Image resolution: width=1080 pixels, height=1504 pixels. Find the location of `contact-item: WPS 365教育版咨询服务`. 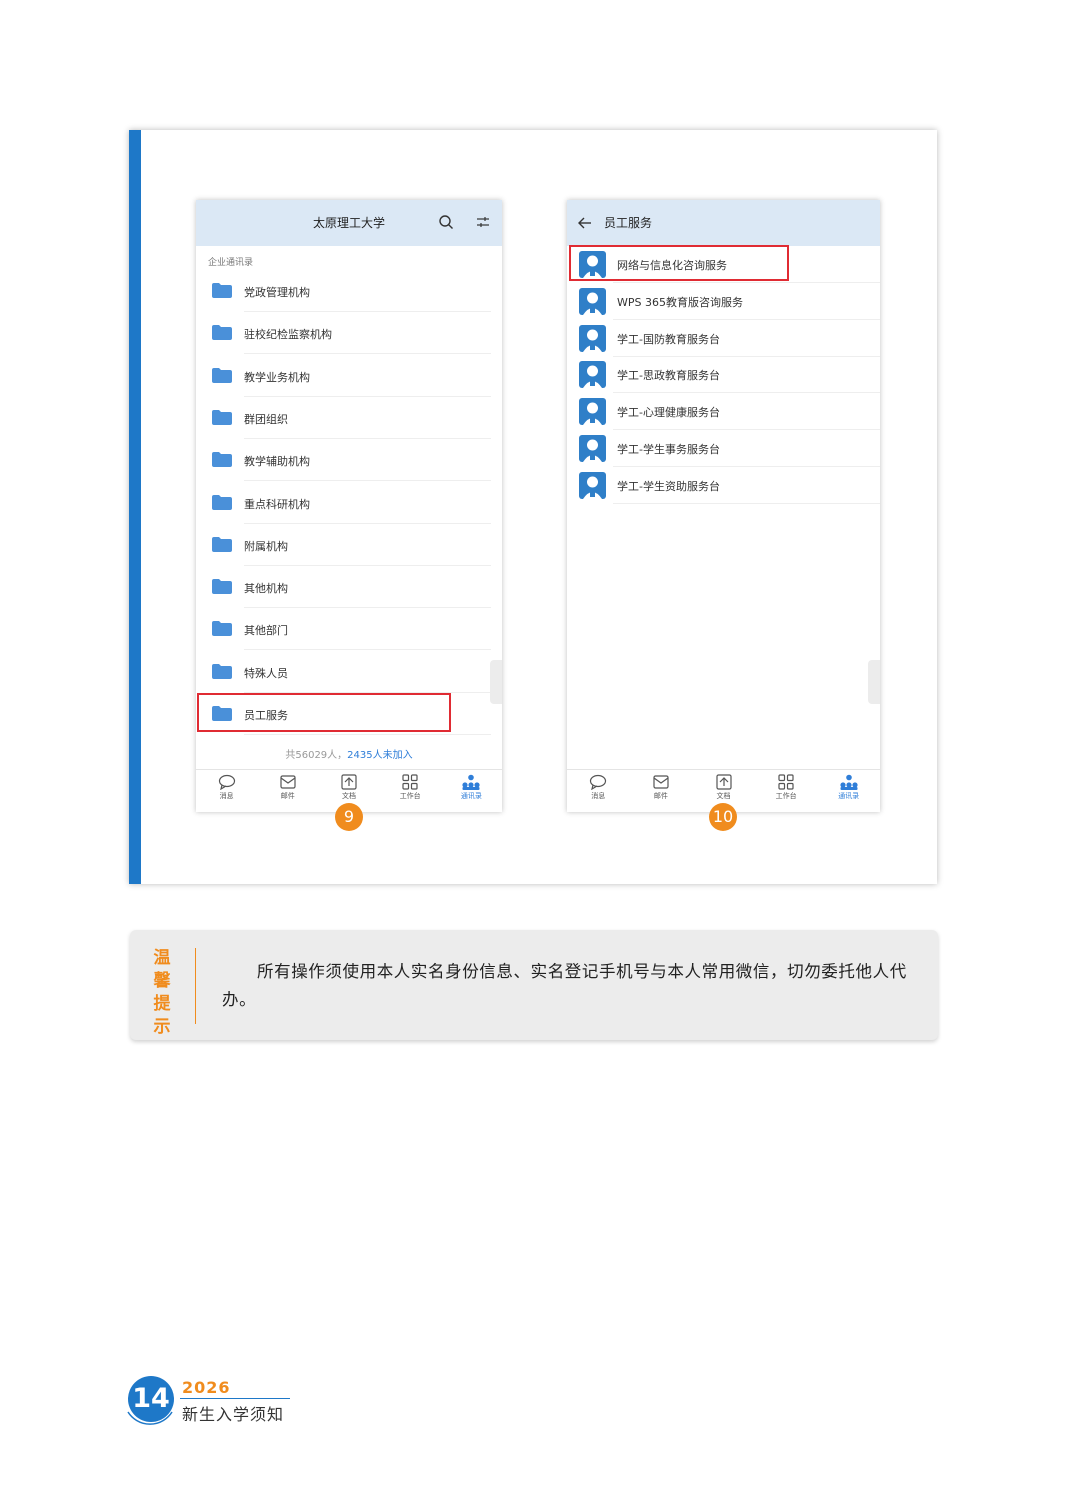

contact-item: WPS 365教育版咨询服务 is located at coordinates (723, 301).